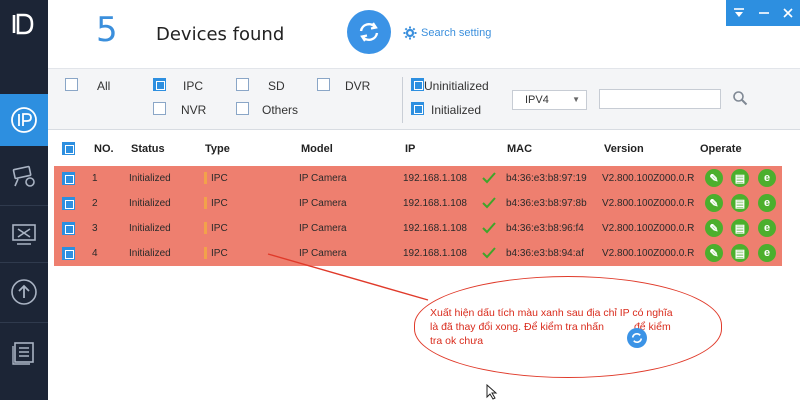 The height and width of the screenshot is (400, 800). I want to click on refresh-icon, so click(369, 32).